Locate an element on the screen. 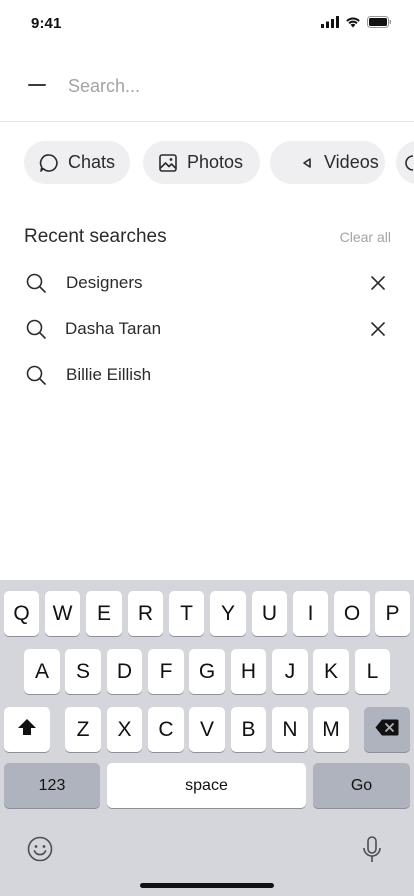 This screenshot has height=896, width=414. key-j: J is located at coordinates (290, 671).